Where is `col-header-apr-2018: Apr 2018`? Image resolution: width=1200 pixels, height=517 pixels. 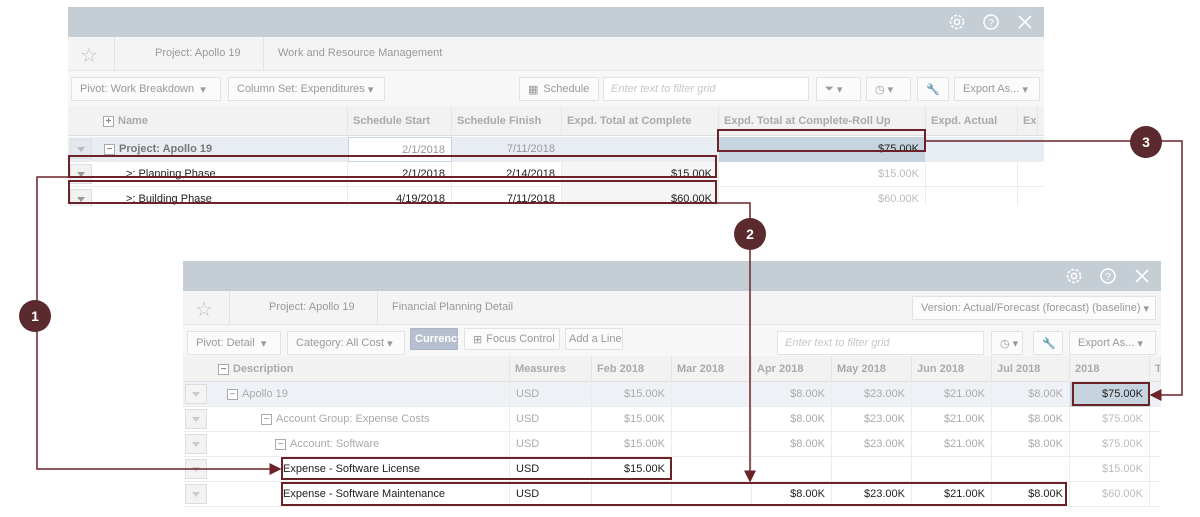 col-header-apr-2018: Apr 2018 is located at coordinates (792, 369).